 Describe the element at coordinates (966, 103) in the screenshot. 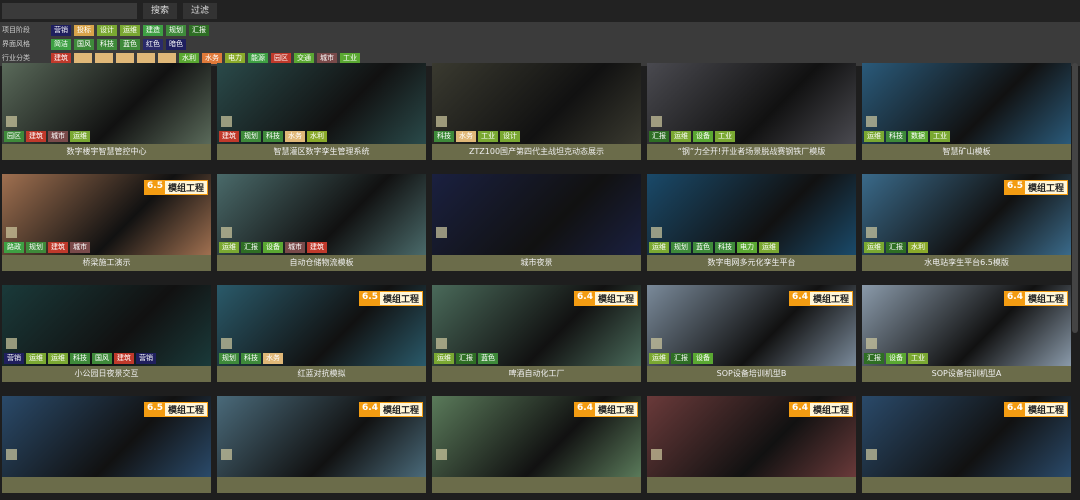

I see `thumbnail: 运维 科技 数据 工业` at that location.